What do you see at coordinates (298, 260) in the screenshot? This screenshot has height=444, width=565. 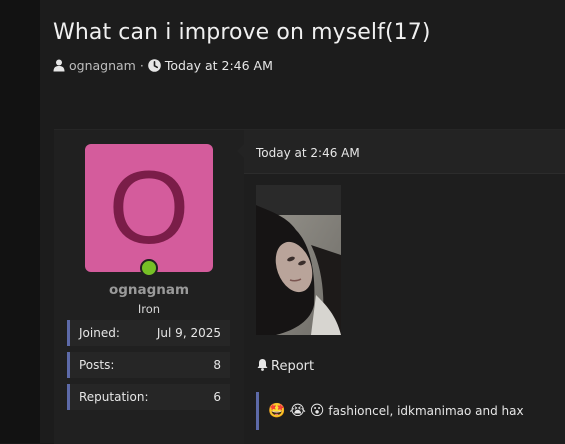 I see `post-image` at bounding box center [298, 260].